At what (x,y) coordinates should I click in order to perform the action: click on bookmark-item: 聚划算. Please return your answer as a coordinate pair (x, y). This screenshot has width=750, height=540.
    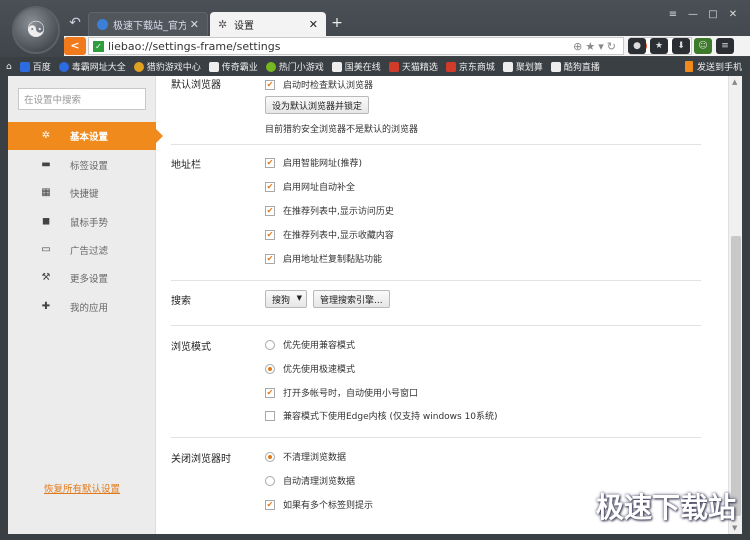
    Looking at the image, I should click on (522, 66).